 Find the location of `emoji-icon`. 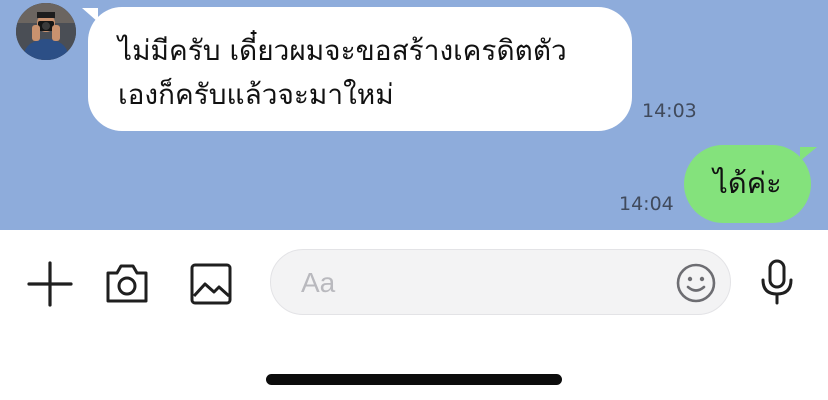

emoji-icon is located at coordinates (696, 285).